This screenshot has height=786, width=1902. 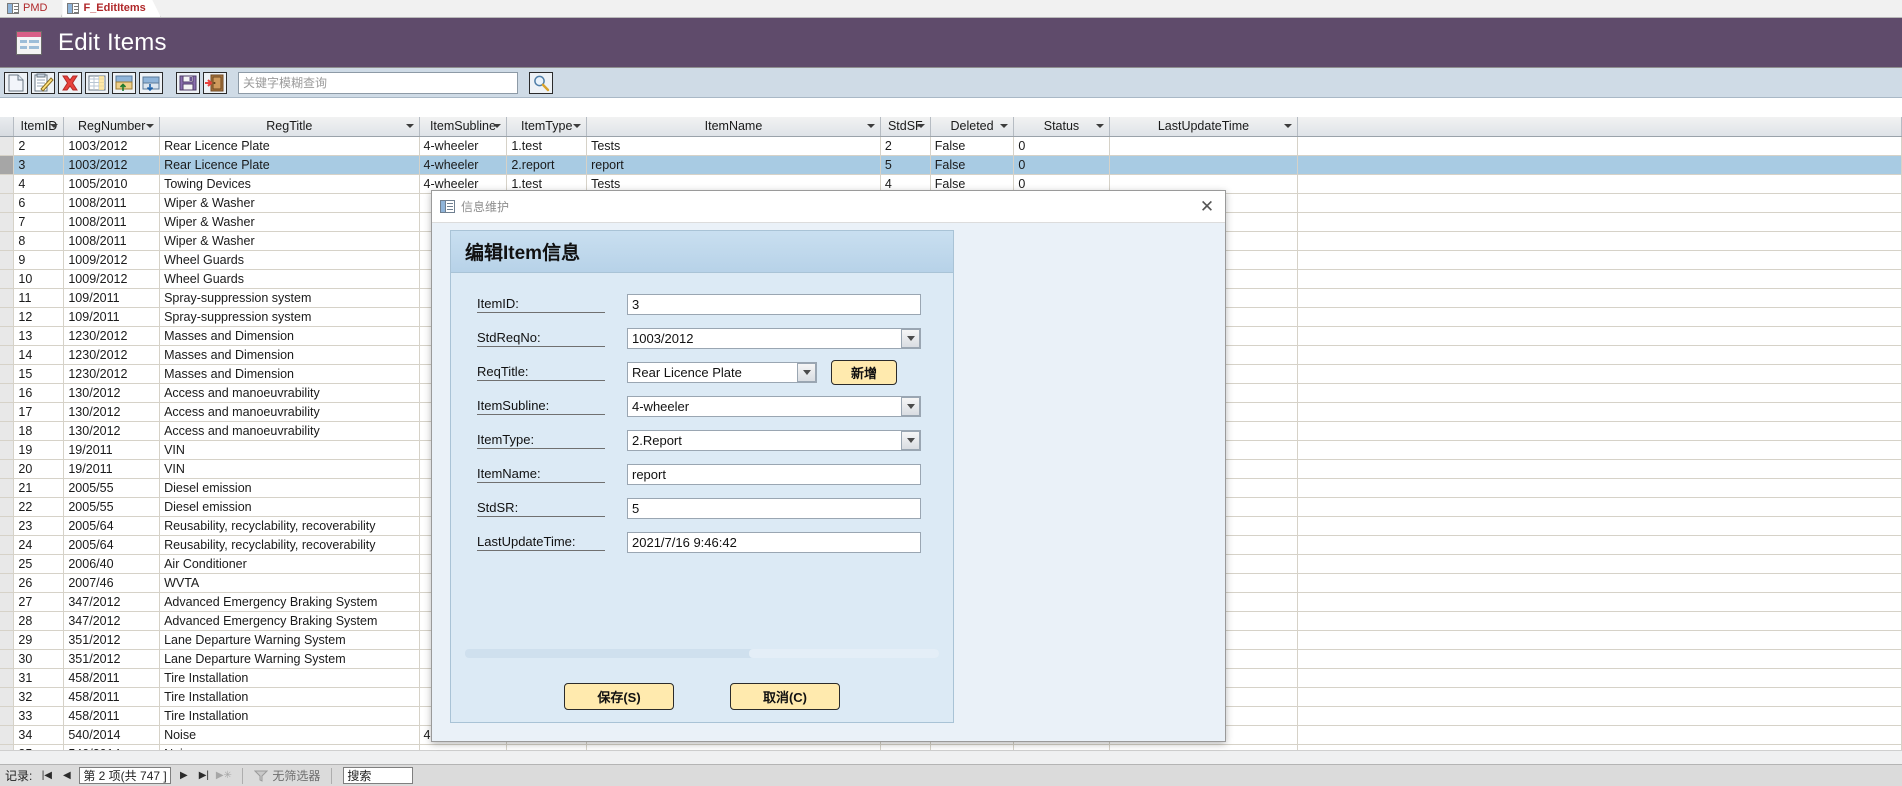 What do you see at coordinates (39, 583) in the screenshot?
I see `cell-itemid: 26` at bounding box center [39, 583].